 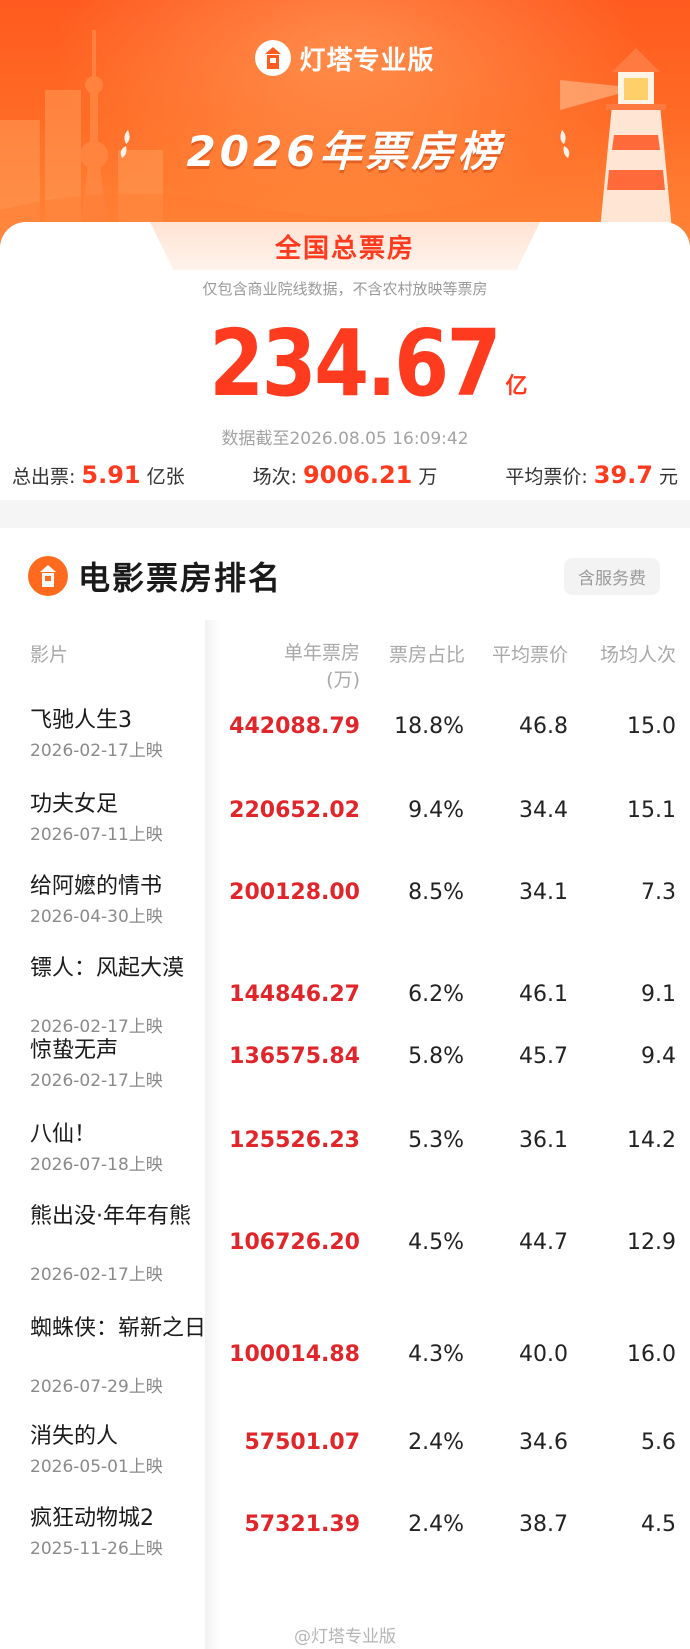 What do you see at coordinates (651, 1354) in the screenshot?
I see `avg-attendance-value: 16.0` at bounding box center [651, 1354].